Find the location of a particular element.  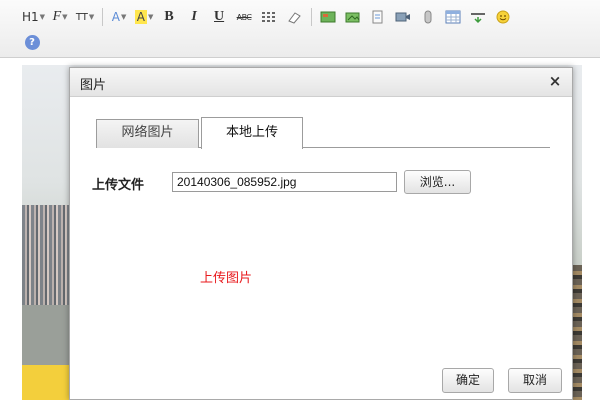

photo-crowd-left is located at coordinates (47, 260).